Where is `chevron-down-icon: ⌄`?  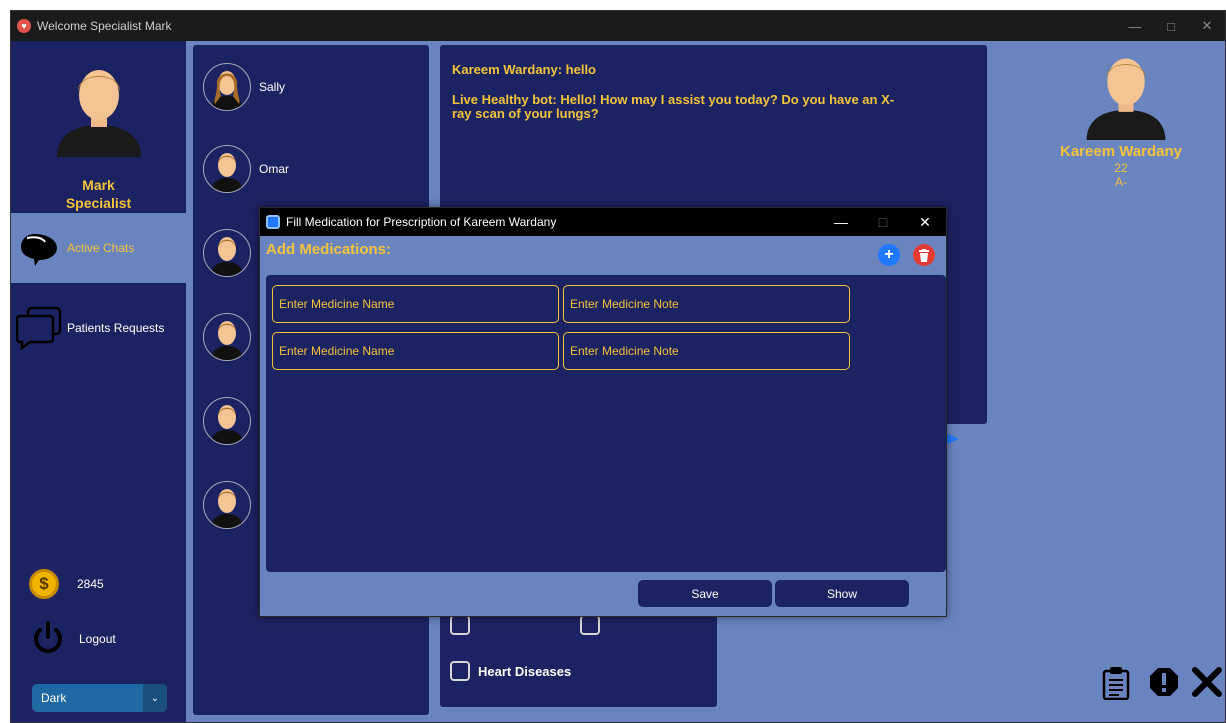
chevron-down-icon: ⌄ is located at coordinates (155, 698).